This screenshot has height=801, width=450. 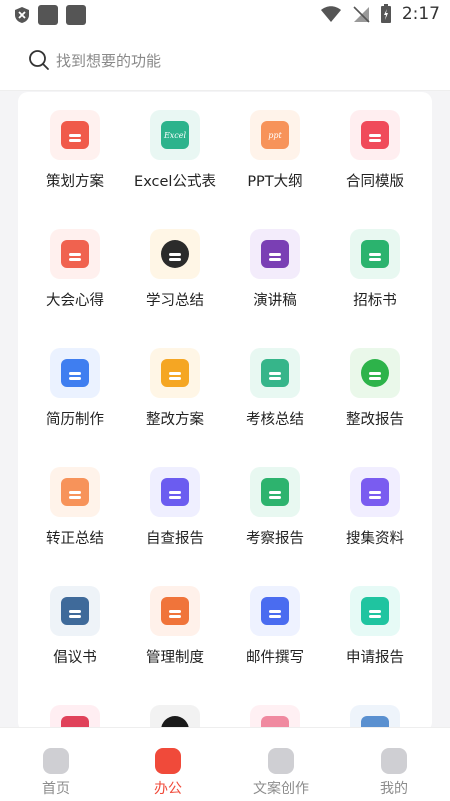 What do you see at coordinates (39, 60) in the screenshot?
I see `search-icon` at bounding box center [39, 60].